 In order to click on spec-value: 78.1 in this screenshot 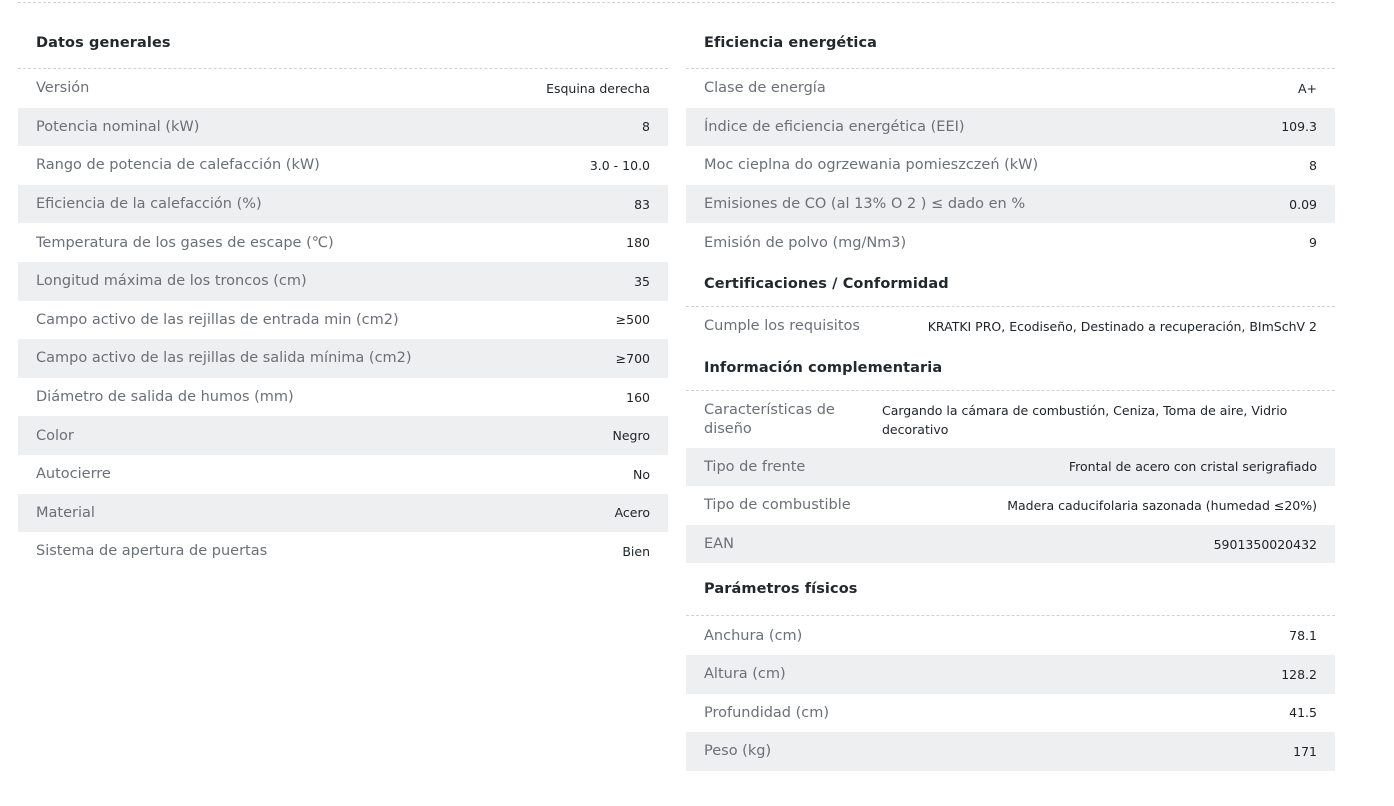, I will do `click(1303, 636)`.